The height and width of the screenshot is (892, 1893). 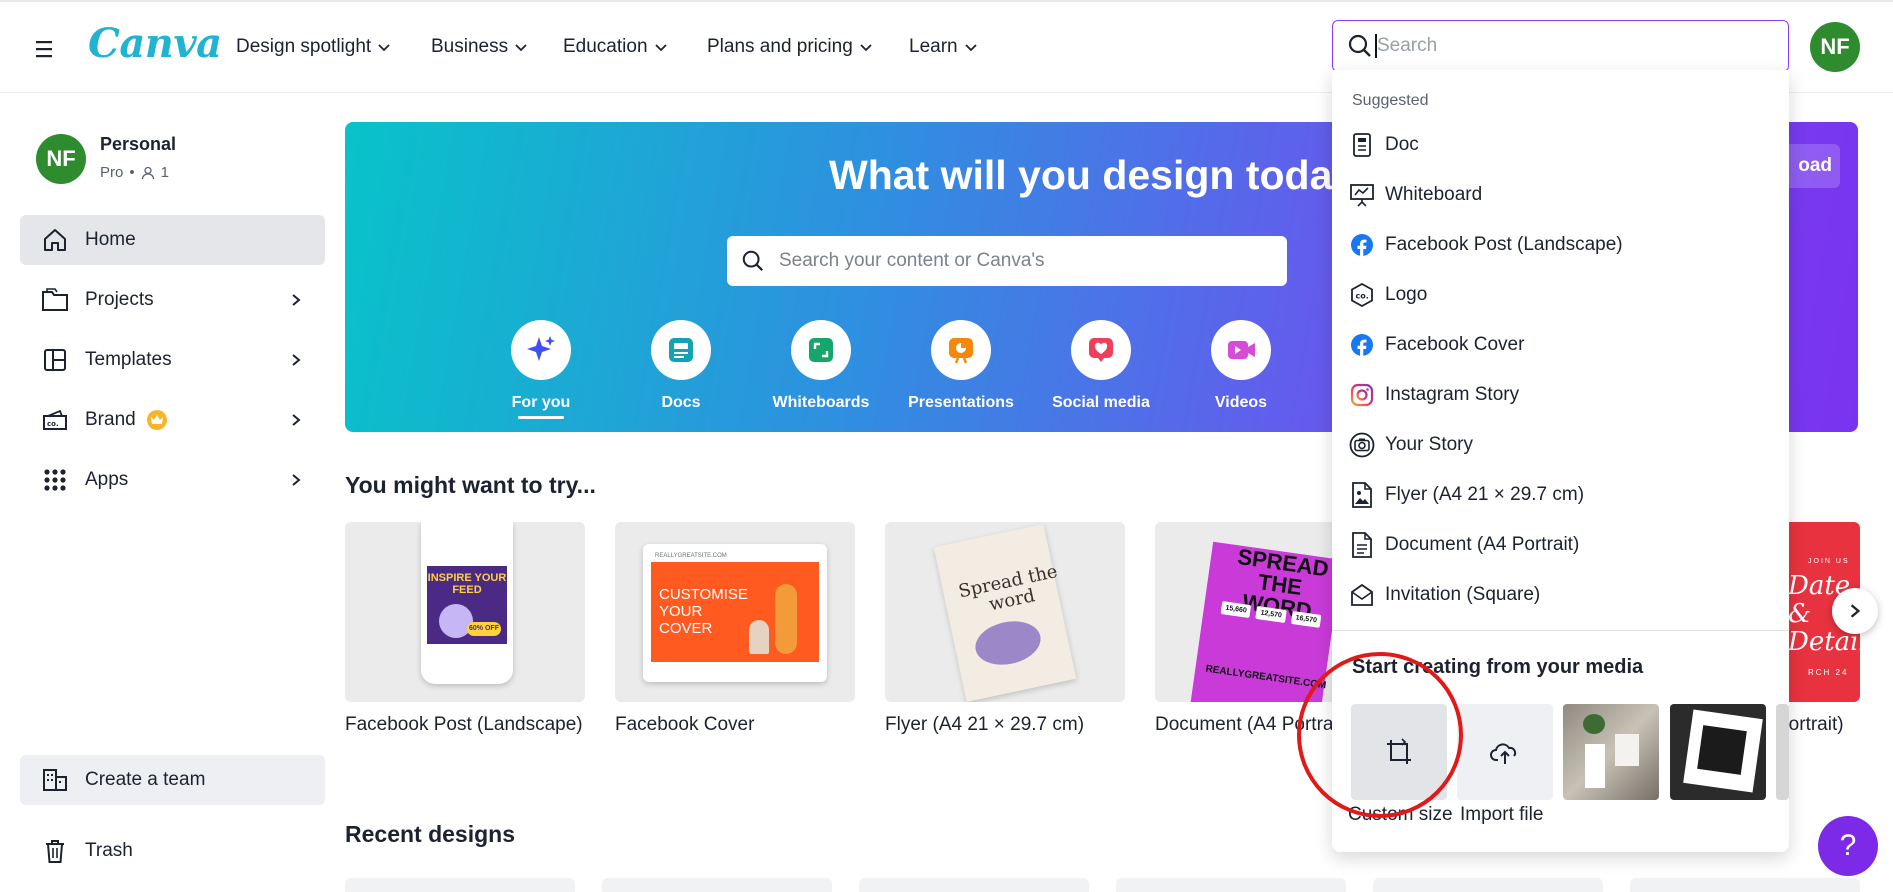 I want to click on sidebar-item-label: Apps, so click(x=107, y=479).